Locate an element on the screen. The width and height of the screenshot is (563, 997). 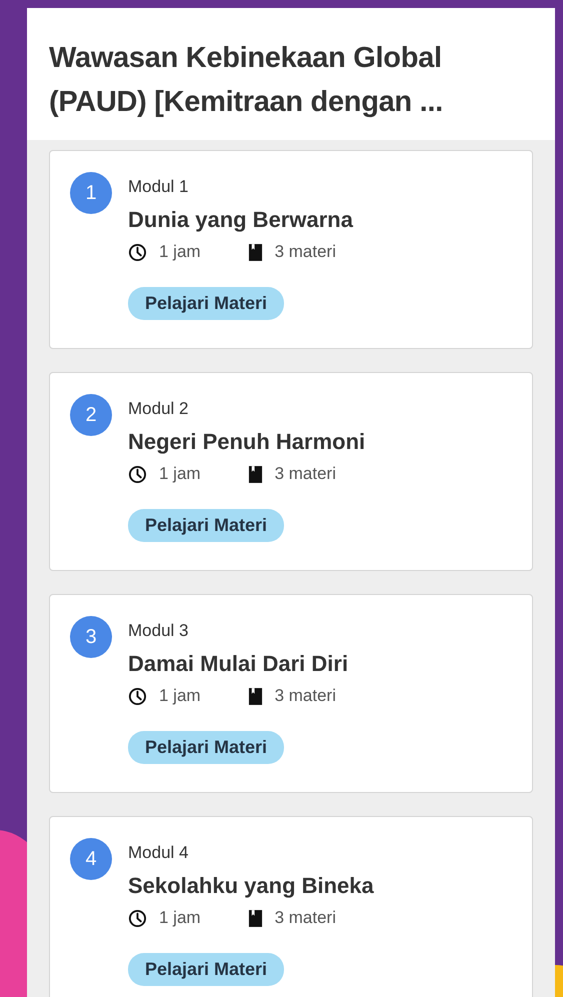
module-number-badge: 2 is located at coordinates (91, 415).